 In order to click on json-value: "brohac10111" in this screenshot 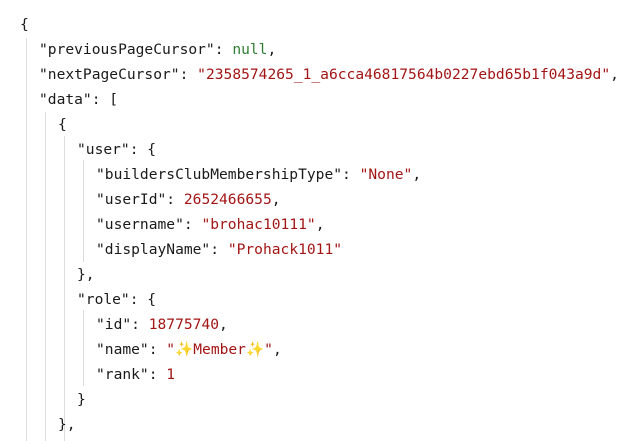, I will do `click(258, 224)`.